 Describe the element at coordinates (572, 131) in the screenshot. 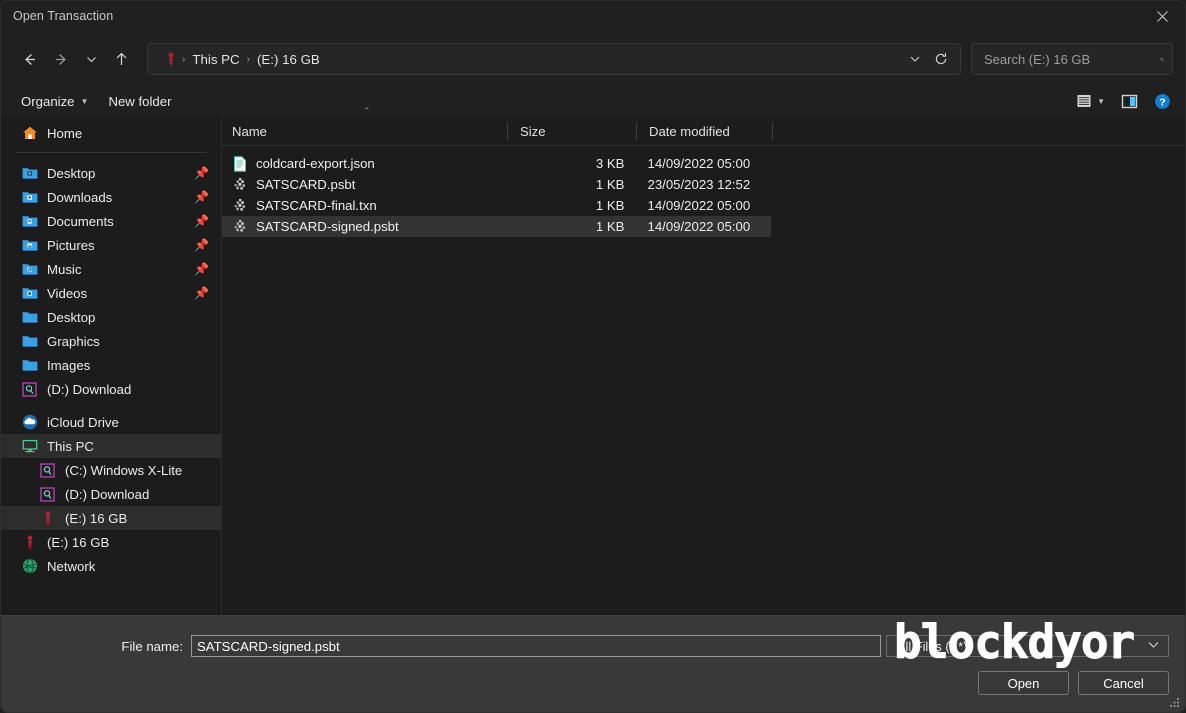

I see `column-header-size: Size` at that location.